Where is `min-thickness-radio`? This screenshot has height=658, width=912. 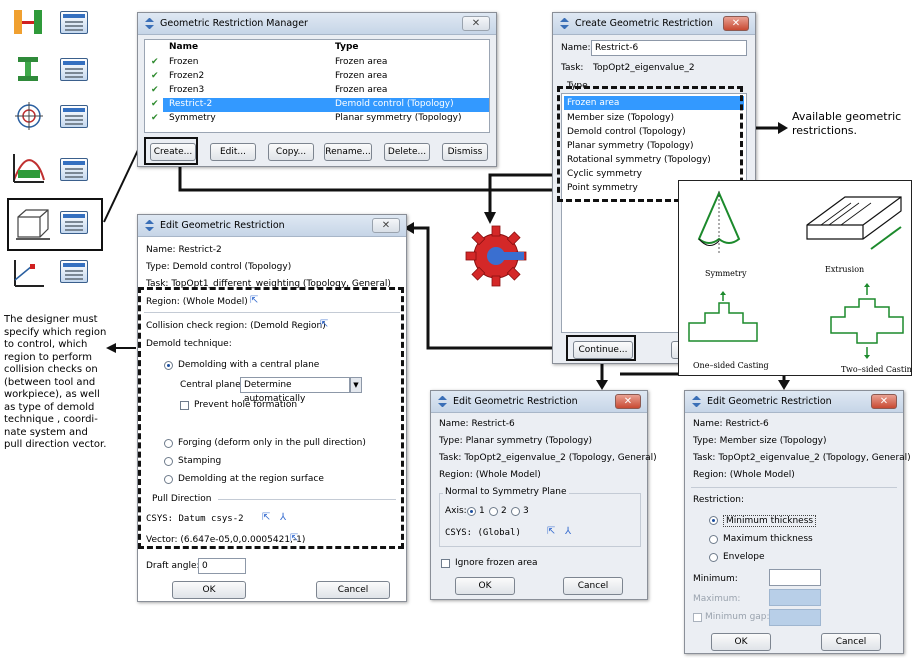 min-thickness-radio is located at coordinates (713, 520).